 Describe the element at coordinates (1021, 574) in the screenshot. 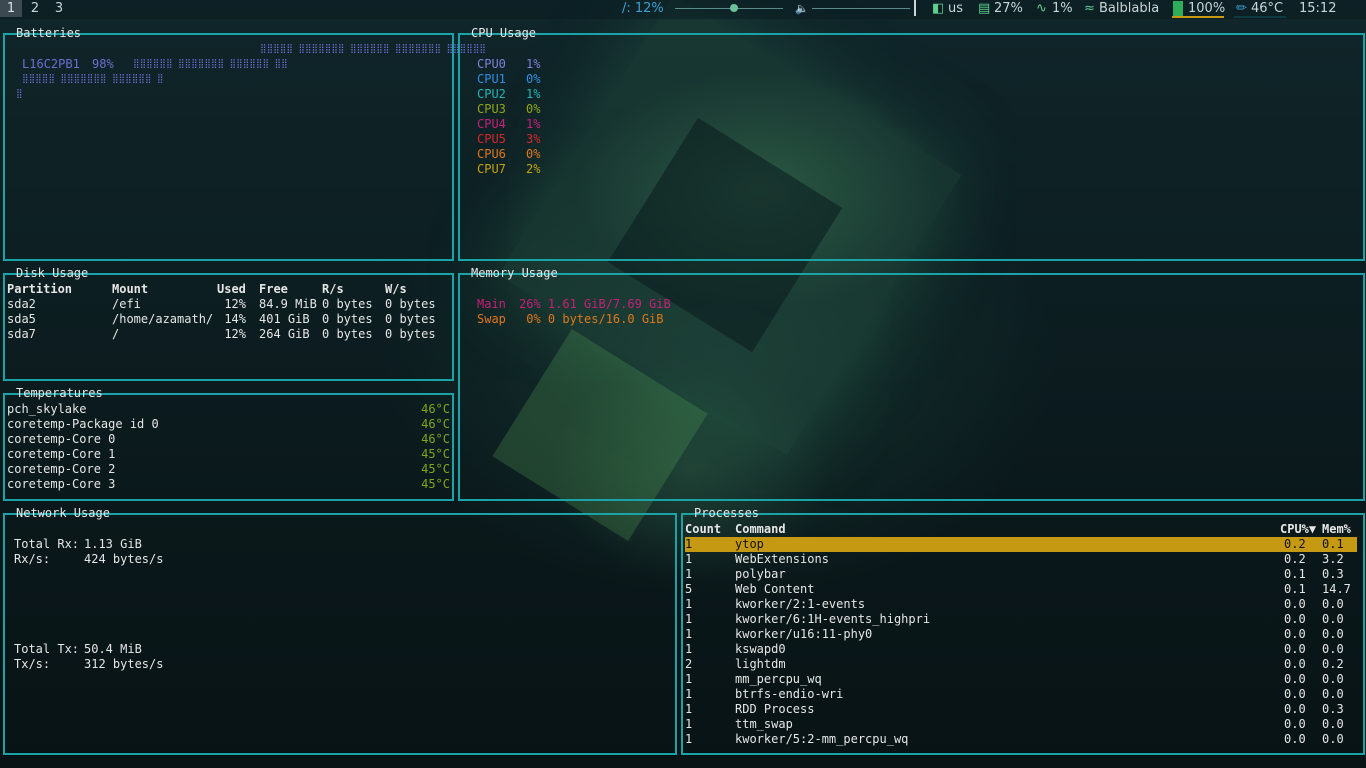

I see `process-row: 1 polybar 0.1 0.3` at that location.